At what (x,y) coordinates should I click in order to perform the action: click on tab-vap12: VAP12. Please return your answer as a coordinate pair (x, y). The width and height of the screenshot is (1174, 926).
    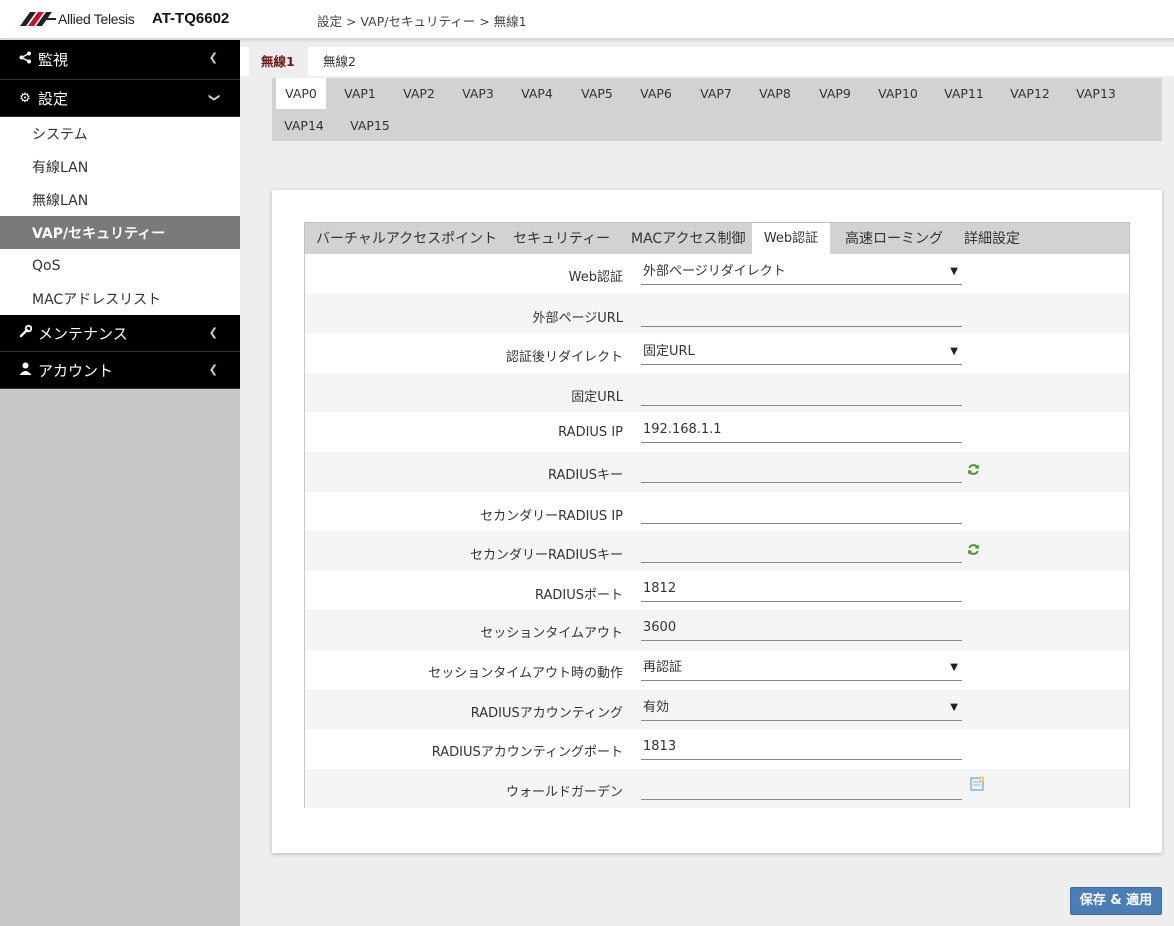
    Looking at the image, I should click on (1030, 93).